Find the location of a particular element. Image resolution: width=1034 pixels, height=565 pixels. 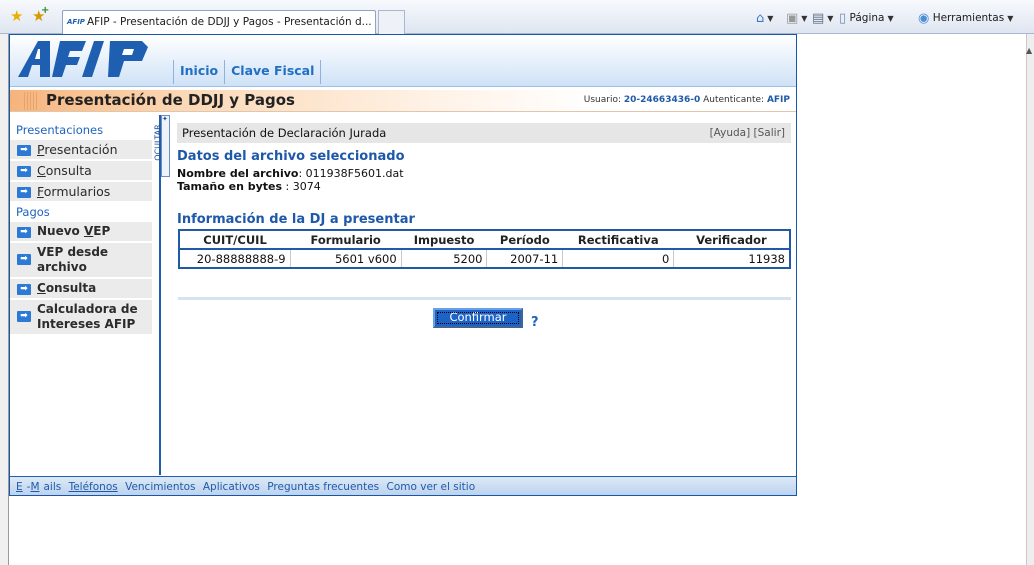

scroll-up-icon: ▲ is located at coordinates (1029, 50).